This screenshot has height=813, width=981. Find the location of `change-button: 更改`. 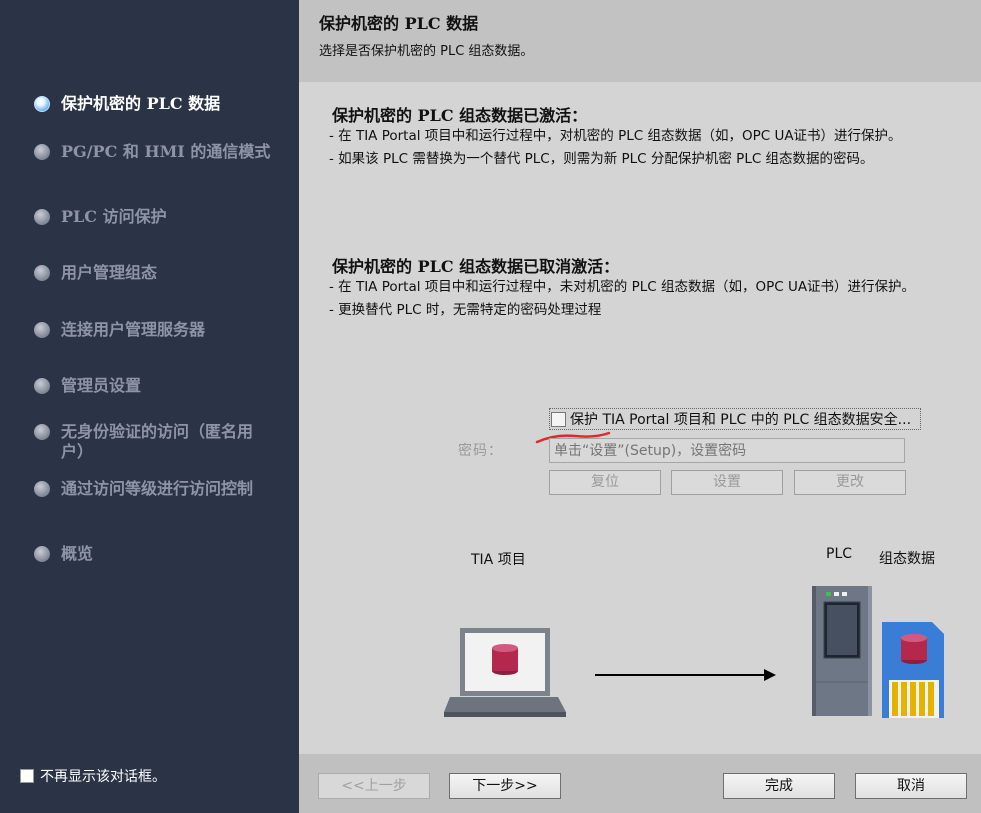

change-button: 更改 is located at coordinates (850, 482).